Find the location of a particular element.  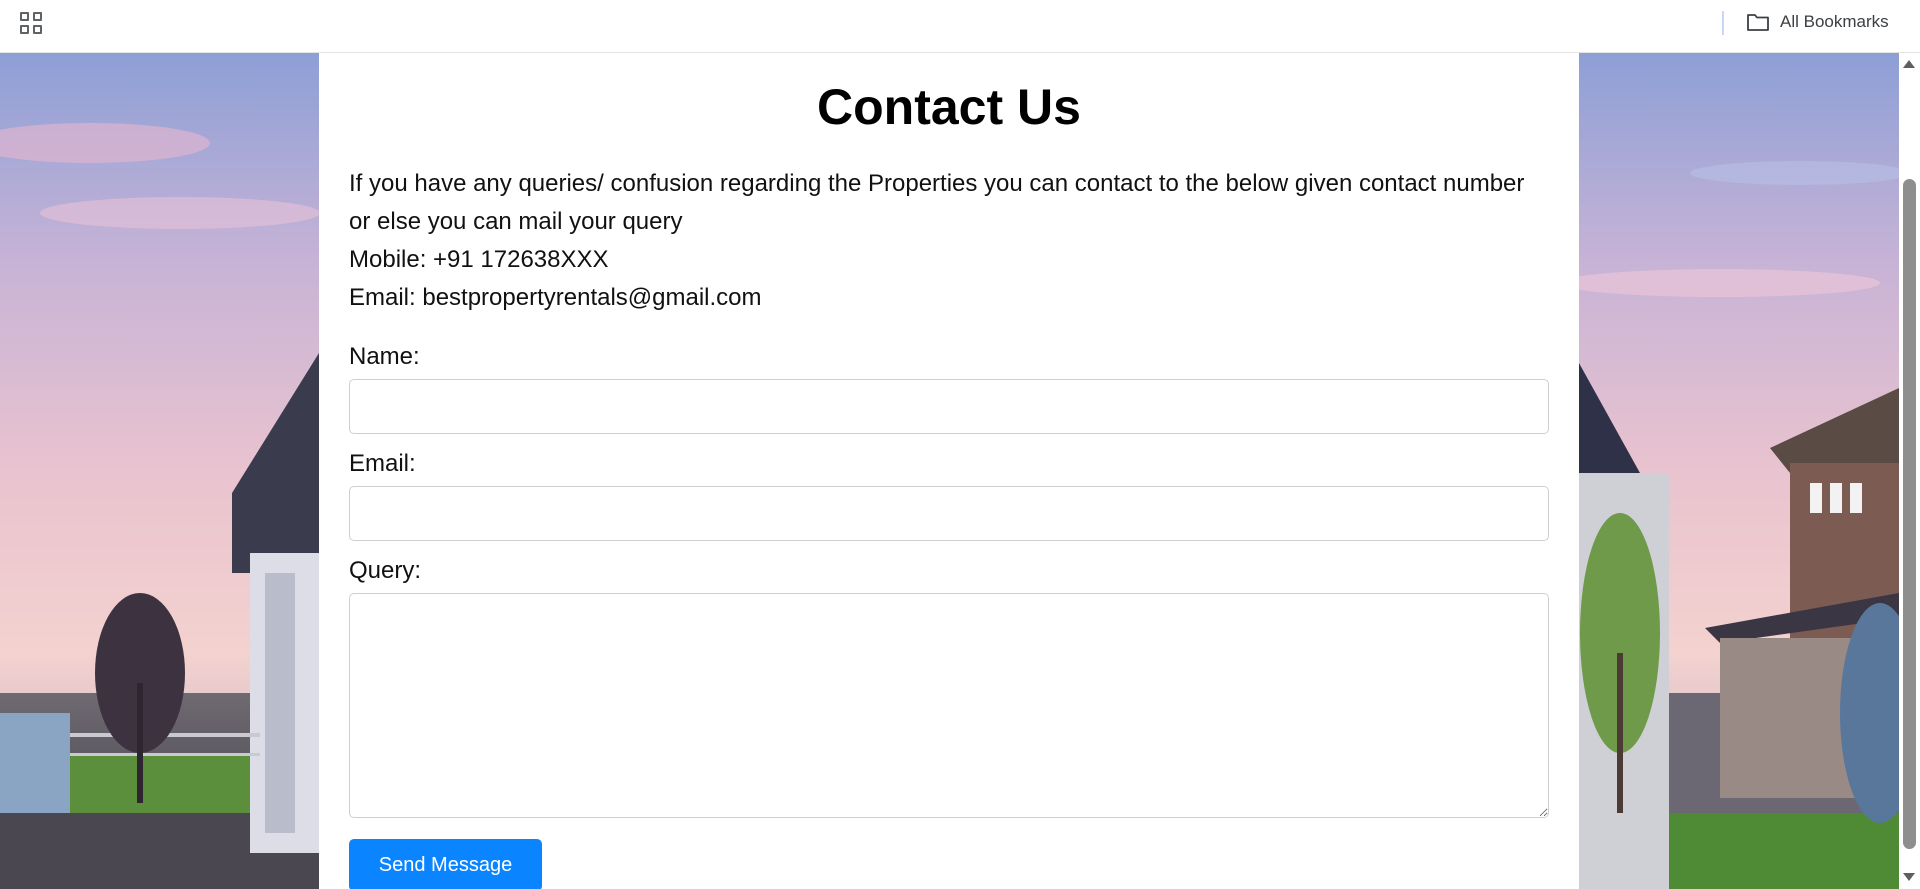

scroll-up-arrow-icon is located at coordinates (1909, 64).